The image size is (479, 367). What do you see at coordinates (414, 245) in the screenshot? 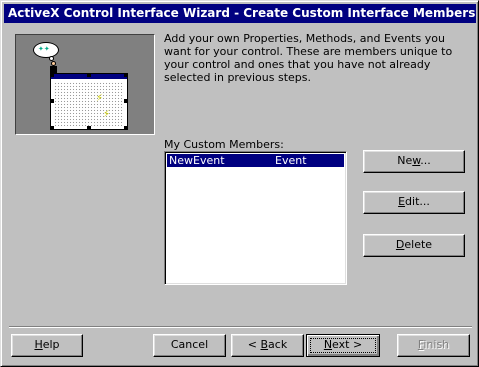
I see `delete-button: Delete` at bounding box center [414, 245].